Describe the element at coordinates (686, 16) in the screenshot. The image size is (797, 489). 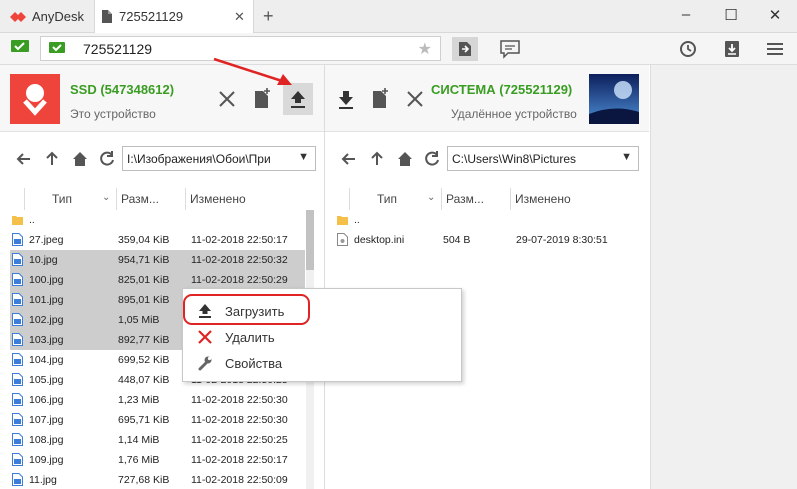
I see `minimize-button: –` at that location.